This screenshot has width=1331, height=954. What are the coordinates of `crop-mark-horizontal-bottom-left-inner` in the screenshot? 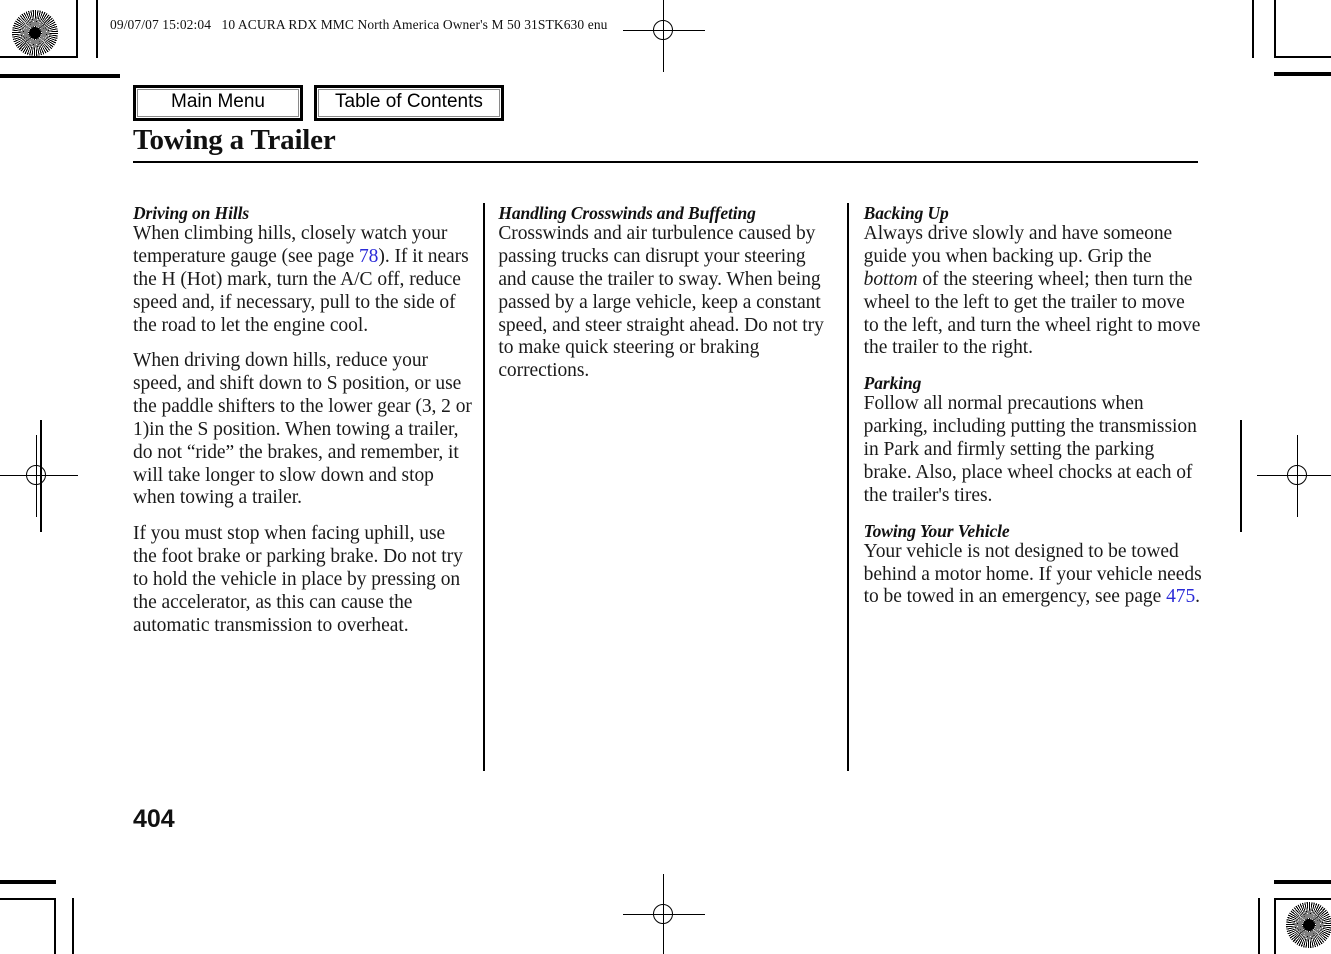 It's located at (28, 899).